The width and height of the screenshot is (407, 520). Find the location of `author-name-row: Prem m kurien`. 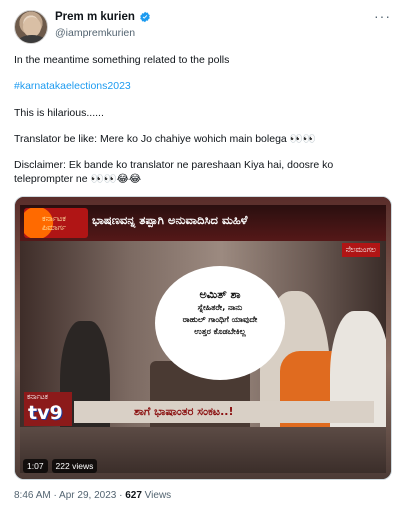

author-name-row: Prem m kurien is located at coordinates (103, 17).